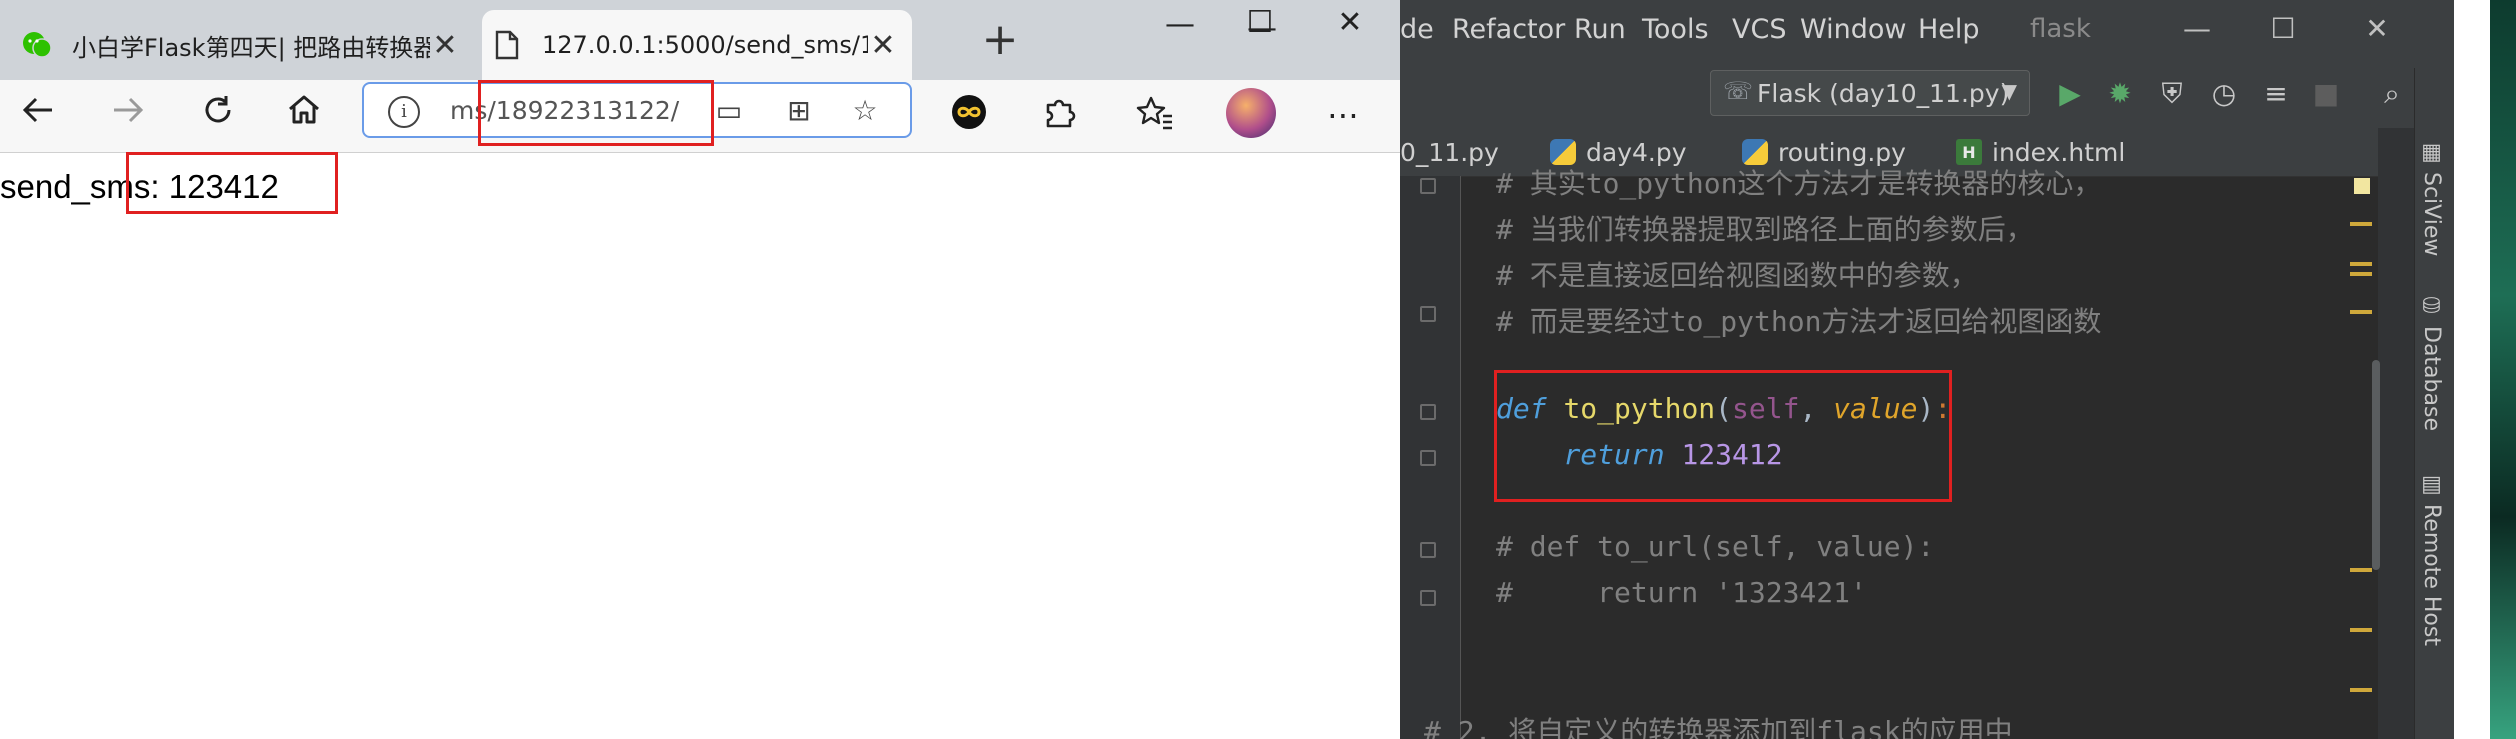  Describe the element at coordinates (1853, 29) in the screenshot. I see `menu-window: Window` at that location.